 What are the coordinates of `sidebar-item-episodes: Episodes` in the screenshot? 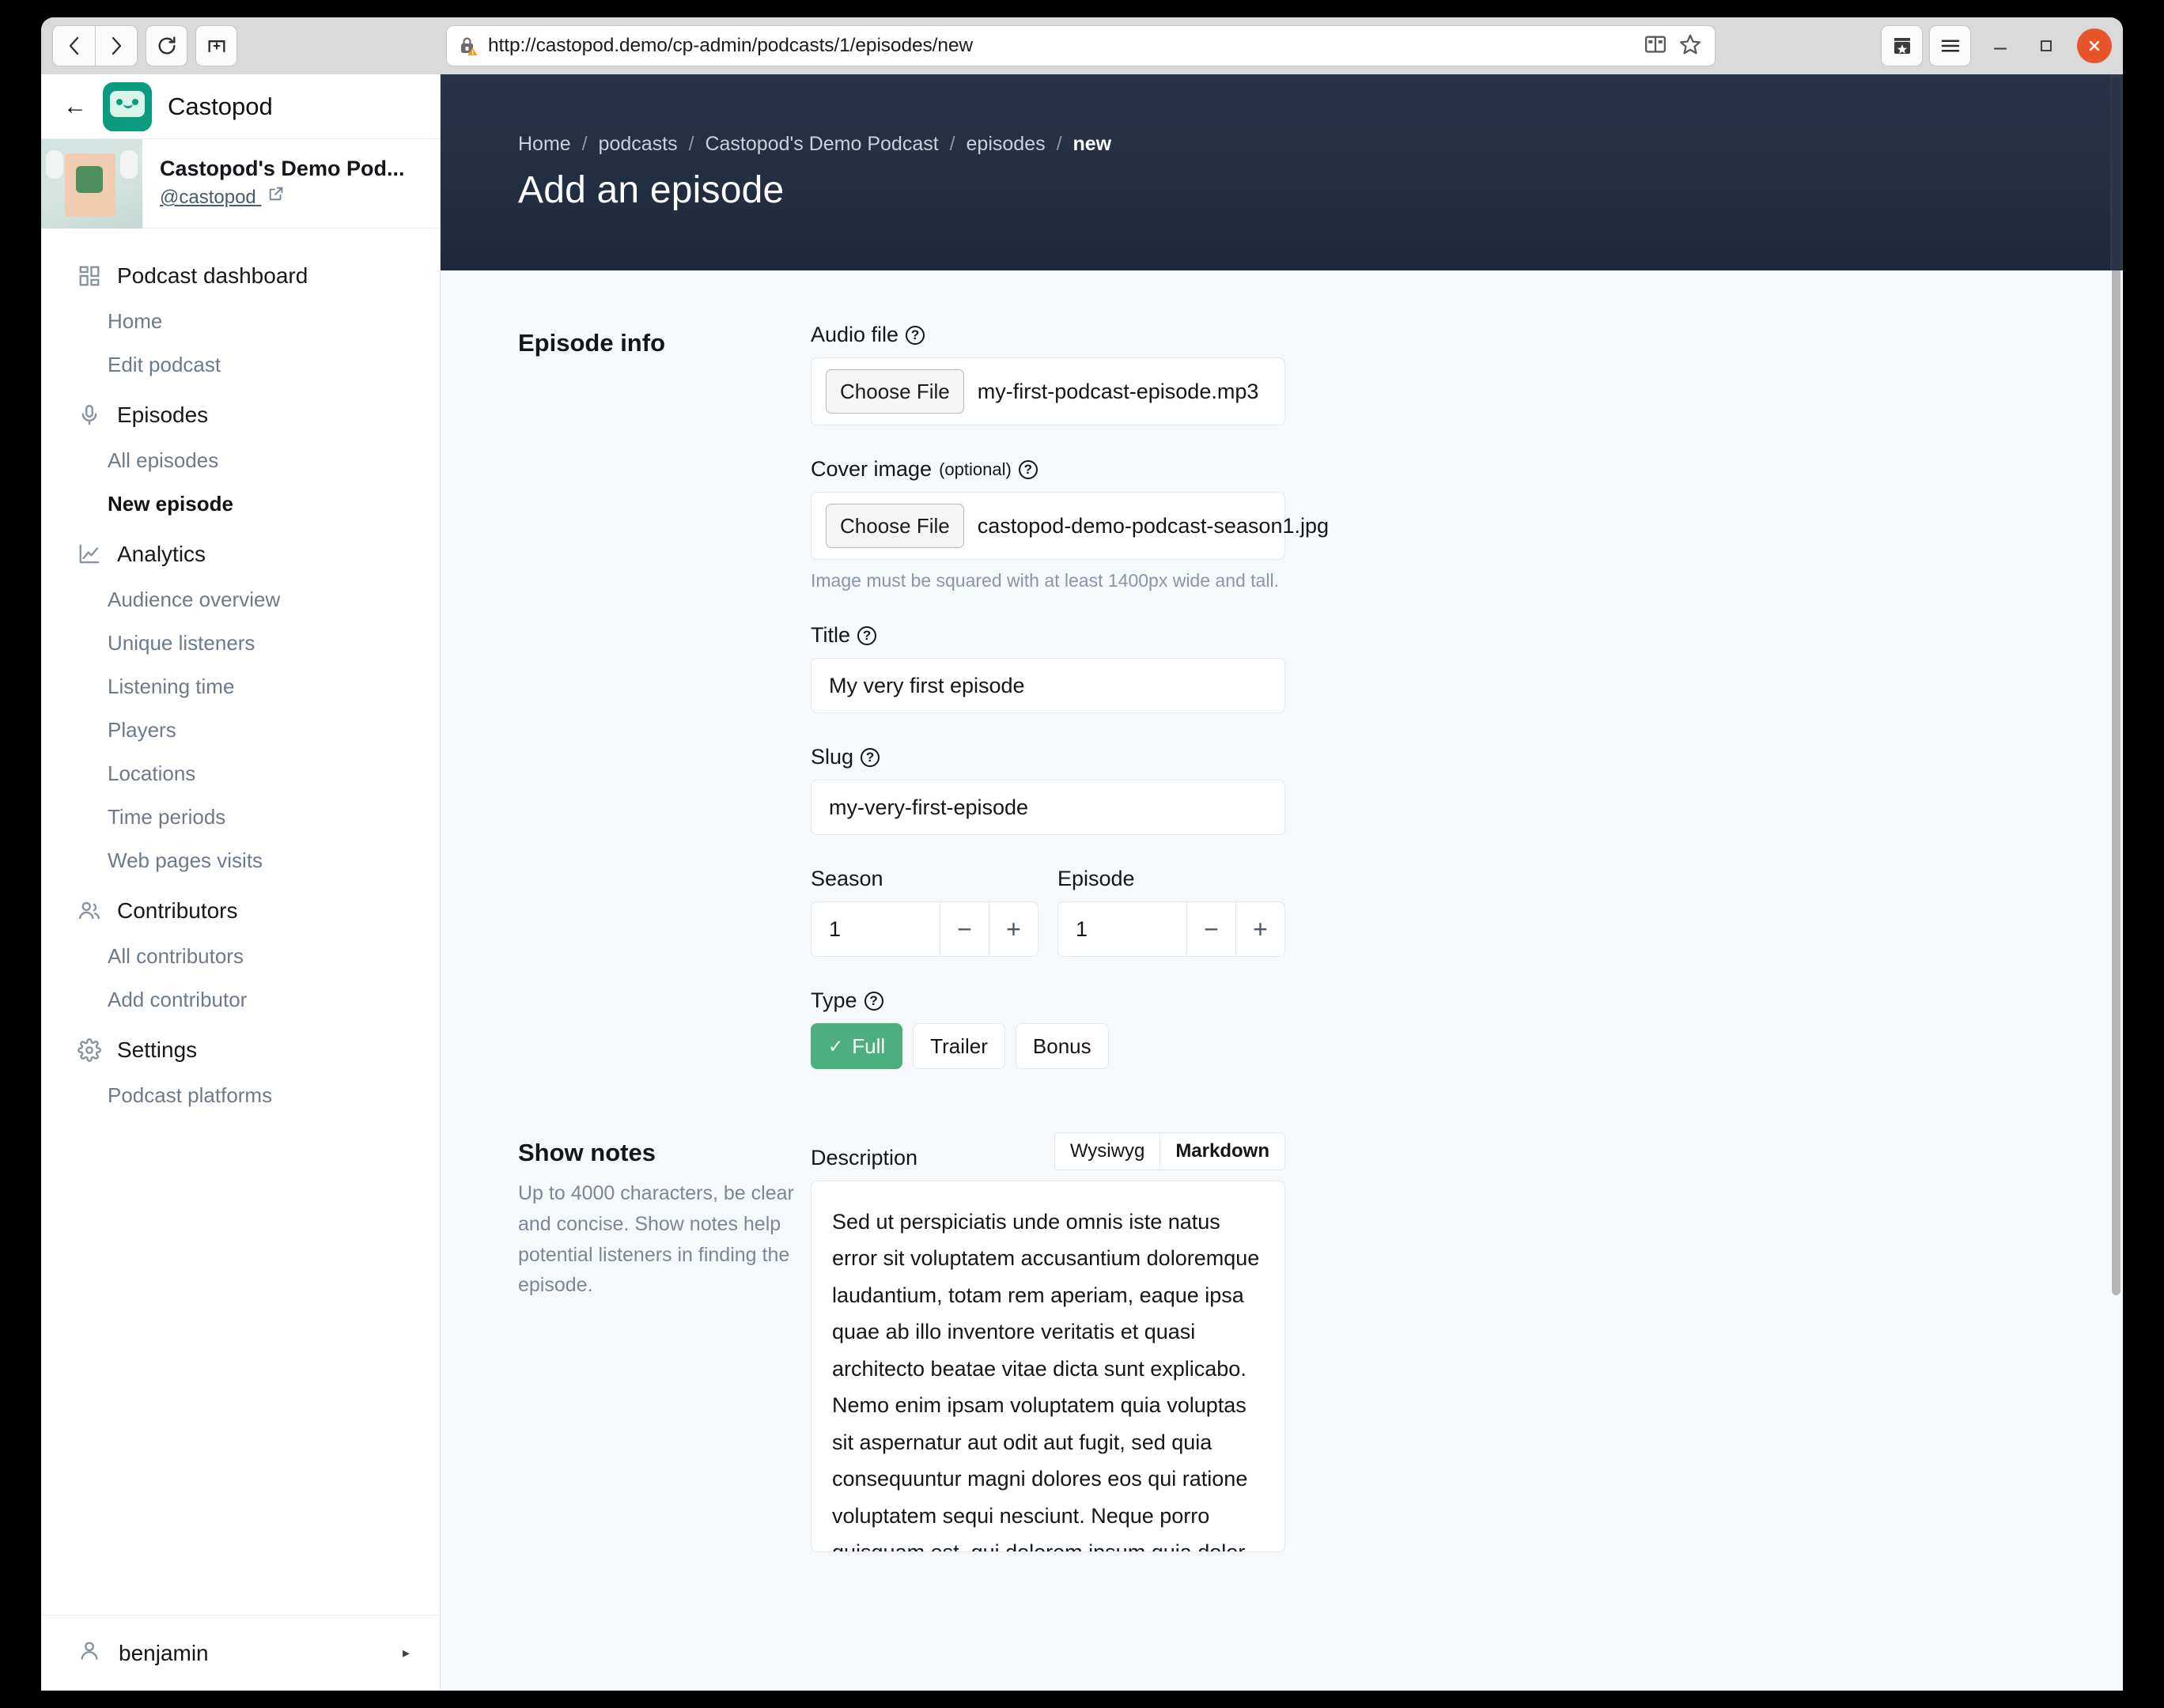 It's located at (240, 415).